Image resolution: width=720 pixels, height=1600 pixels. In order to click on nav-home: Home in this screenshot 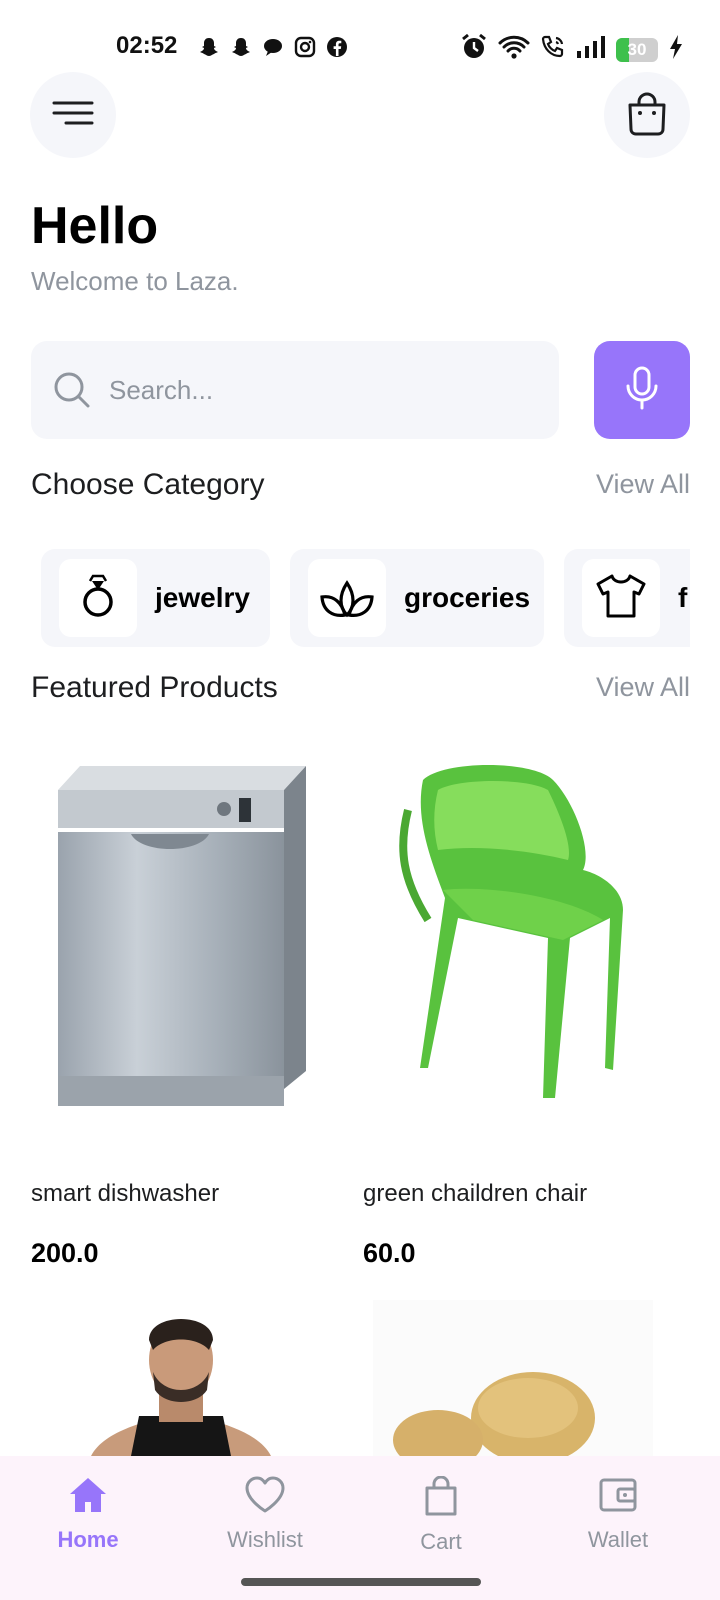, I will do `click(88, 1514)`.